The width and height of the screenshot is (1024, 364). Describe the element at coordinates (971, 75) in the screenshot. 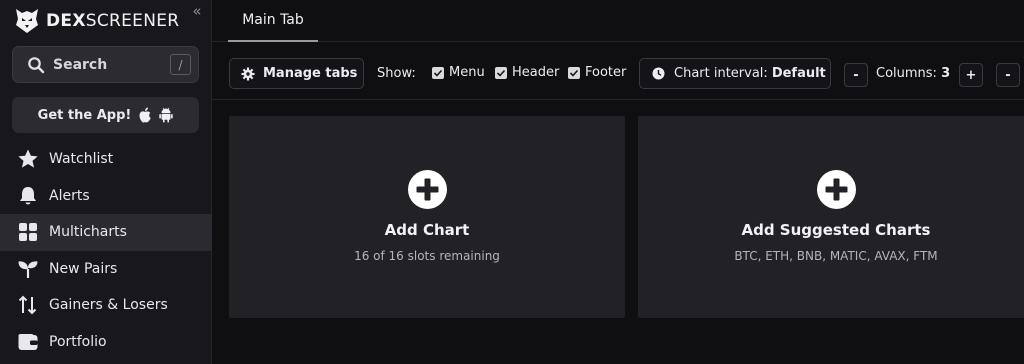

I see `columns-increase-button: +` at that location.